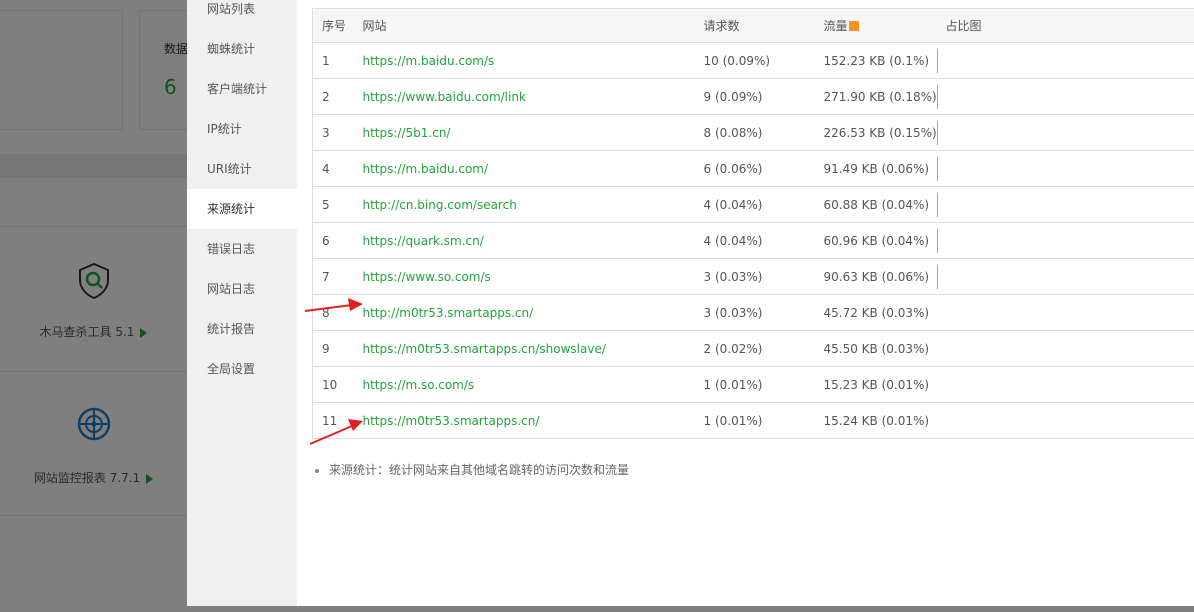 The width and height of the screenshot is (1194, 612). What do you see at coordinates (875, 204) in the screenshot?
I see `cell-flow: 60.88 KB (0.04%)` at bounding box center [875, 204].